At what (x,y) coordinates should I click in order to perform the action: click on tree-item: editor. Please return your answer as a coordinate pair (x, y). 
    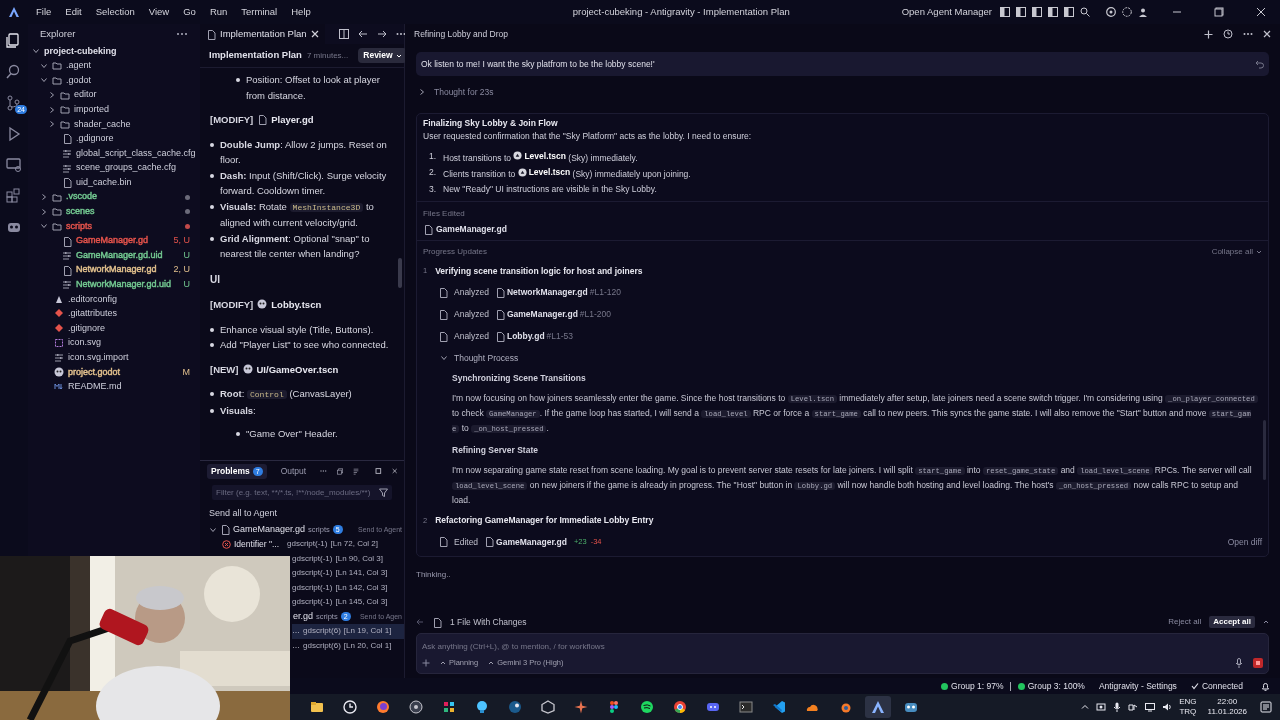
    Looking at the image, I should click on (114, 95).